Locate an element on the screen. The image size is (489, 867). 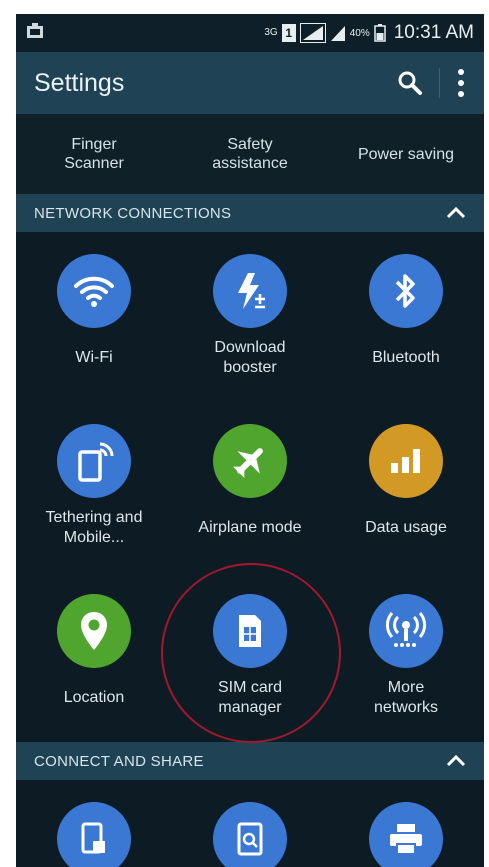
setting-screen-mirroring is located at coordinates (250, 823).